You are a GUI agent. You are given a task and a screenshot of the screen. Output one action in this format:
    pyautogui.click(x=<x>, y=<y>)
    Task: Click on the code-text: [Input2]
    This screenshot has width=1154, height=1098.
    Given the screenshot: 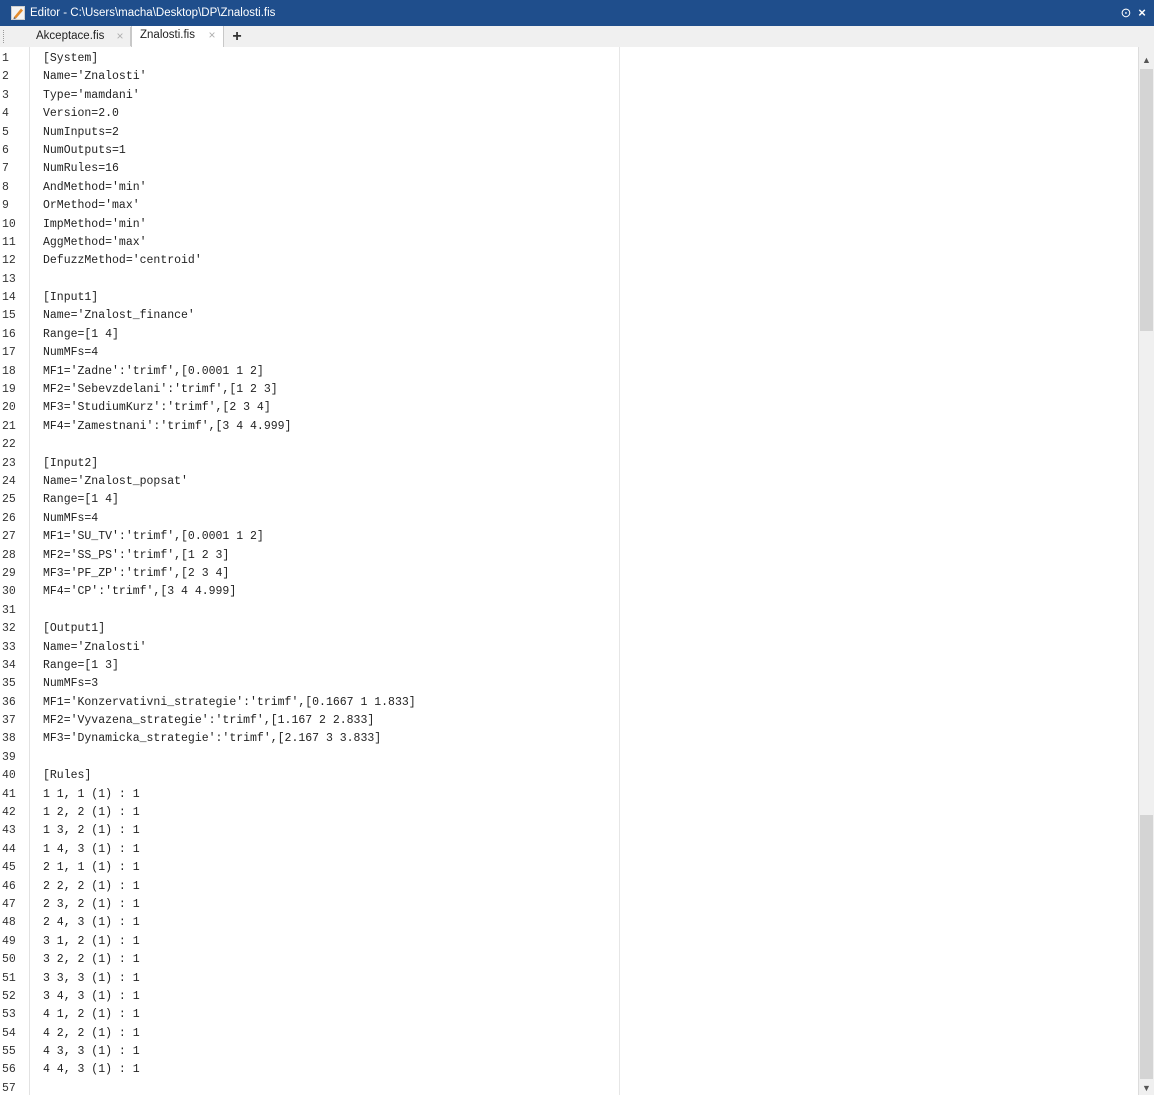 What is the action you would take?
    pyautogui.click(x=70, y=464)
    